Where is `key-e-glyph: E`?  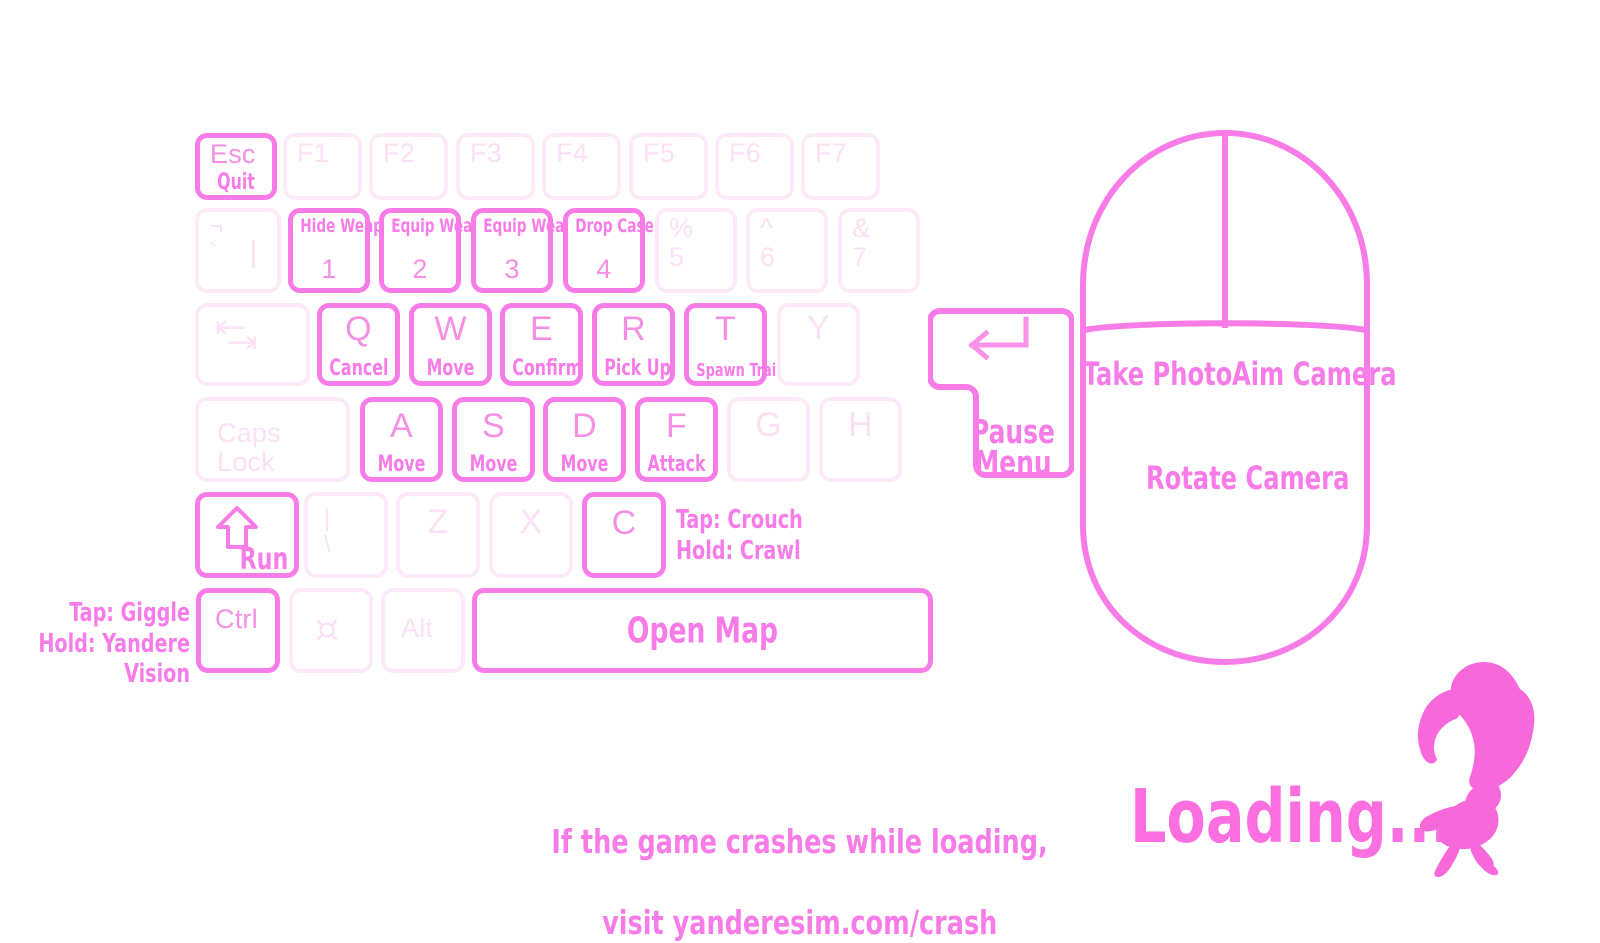 key-e-glyph: E is located at coordinates (541, 329).